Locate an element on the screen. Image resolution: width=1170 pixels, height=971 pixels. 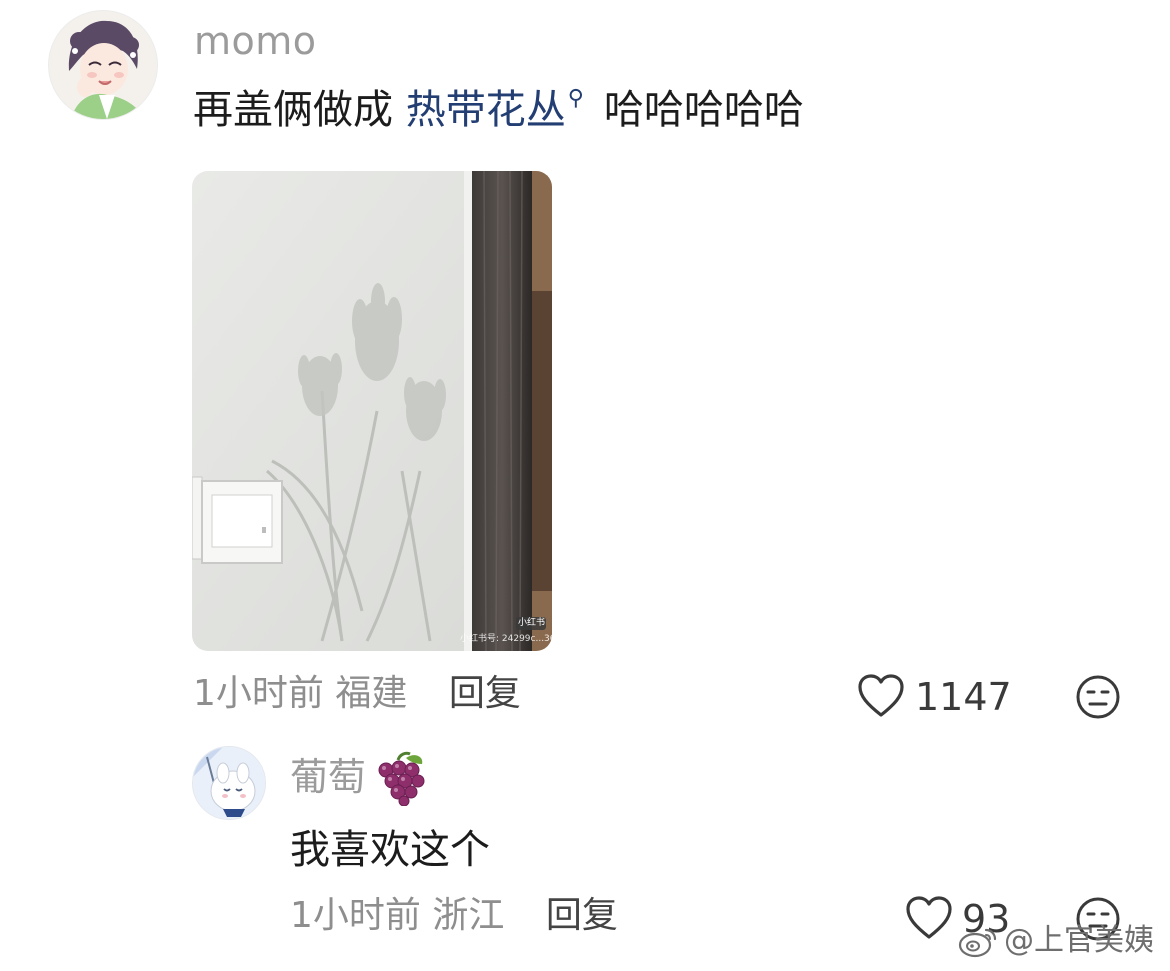
reply-avatar is located at coordinates (229, 783).